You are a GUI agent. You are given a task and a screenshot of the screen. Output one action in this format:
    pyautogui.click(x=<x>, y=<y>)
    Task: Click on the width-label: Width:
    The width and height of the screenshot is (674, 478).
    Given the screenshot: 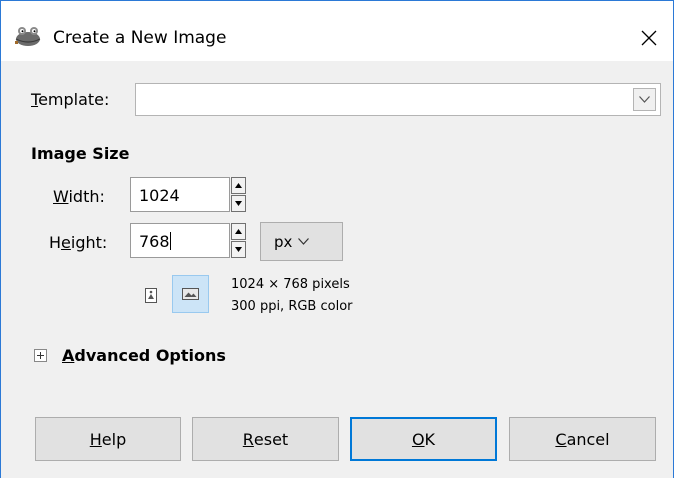 What is the action you would take?
    pyautogui.click(x=79, y=196)
    